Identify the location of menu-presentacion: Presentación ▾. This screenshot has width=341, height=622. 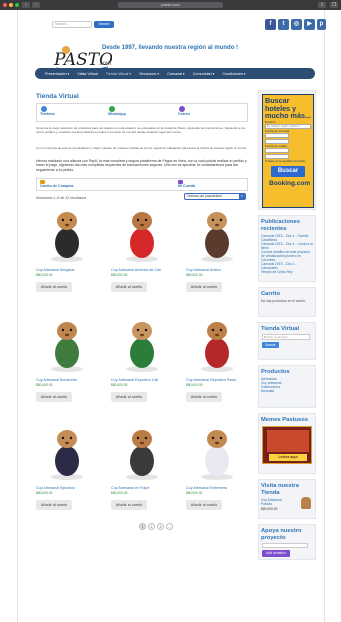
(57, 74).